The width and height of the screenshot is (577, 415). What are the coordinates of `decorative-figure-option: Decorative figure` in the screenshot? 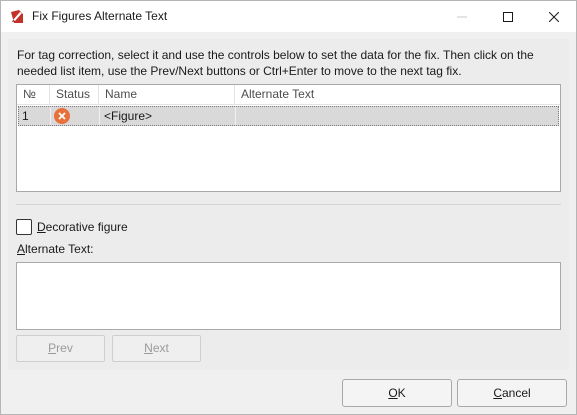 It's located at (72, 227).